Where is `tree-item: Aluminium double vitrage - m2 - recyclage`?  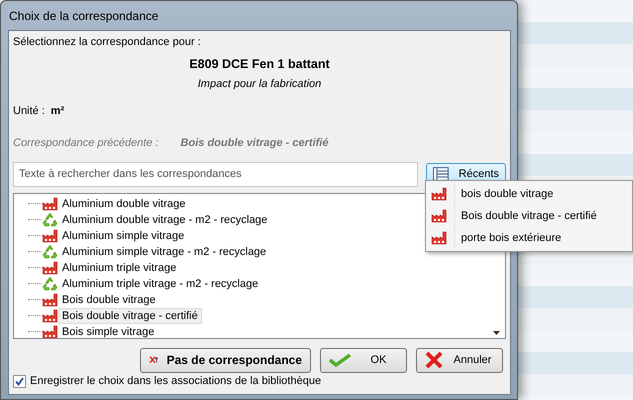 tree-item: Aluminium double vitrage - m2 - recyclage is located at coordinates (165, 220).